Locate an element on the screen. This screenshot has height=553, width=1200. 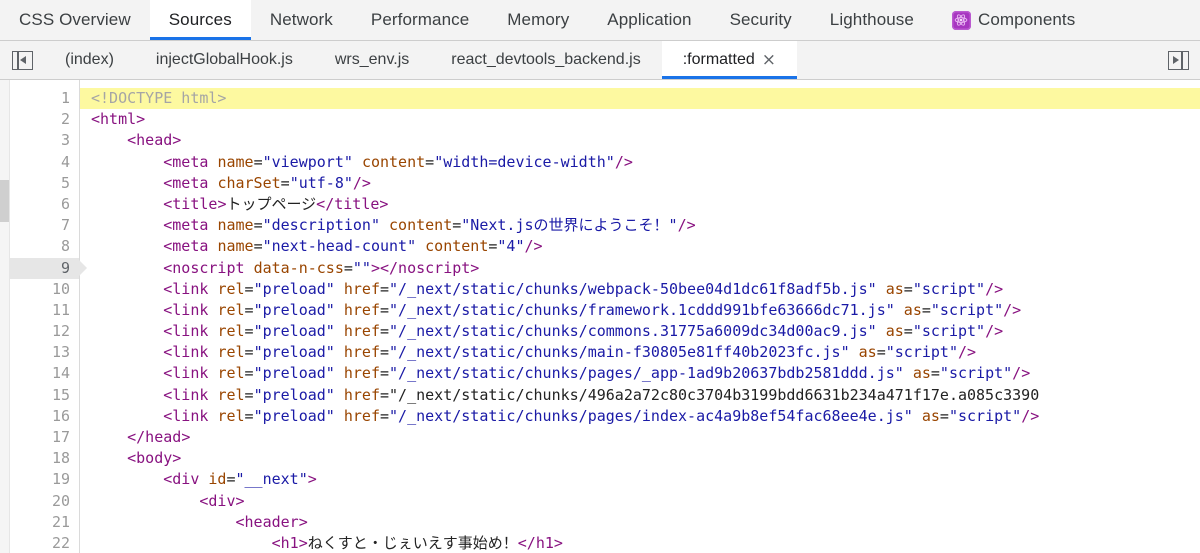
line-number: 1 is located at coordinates (44, 98).